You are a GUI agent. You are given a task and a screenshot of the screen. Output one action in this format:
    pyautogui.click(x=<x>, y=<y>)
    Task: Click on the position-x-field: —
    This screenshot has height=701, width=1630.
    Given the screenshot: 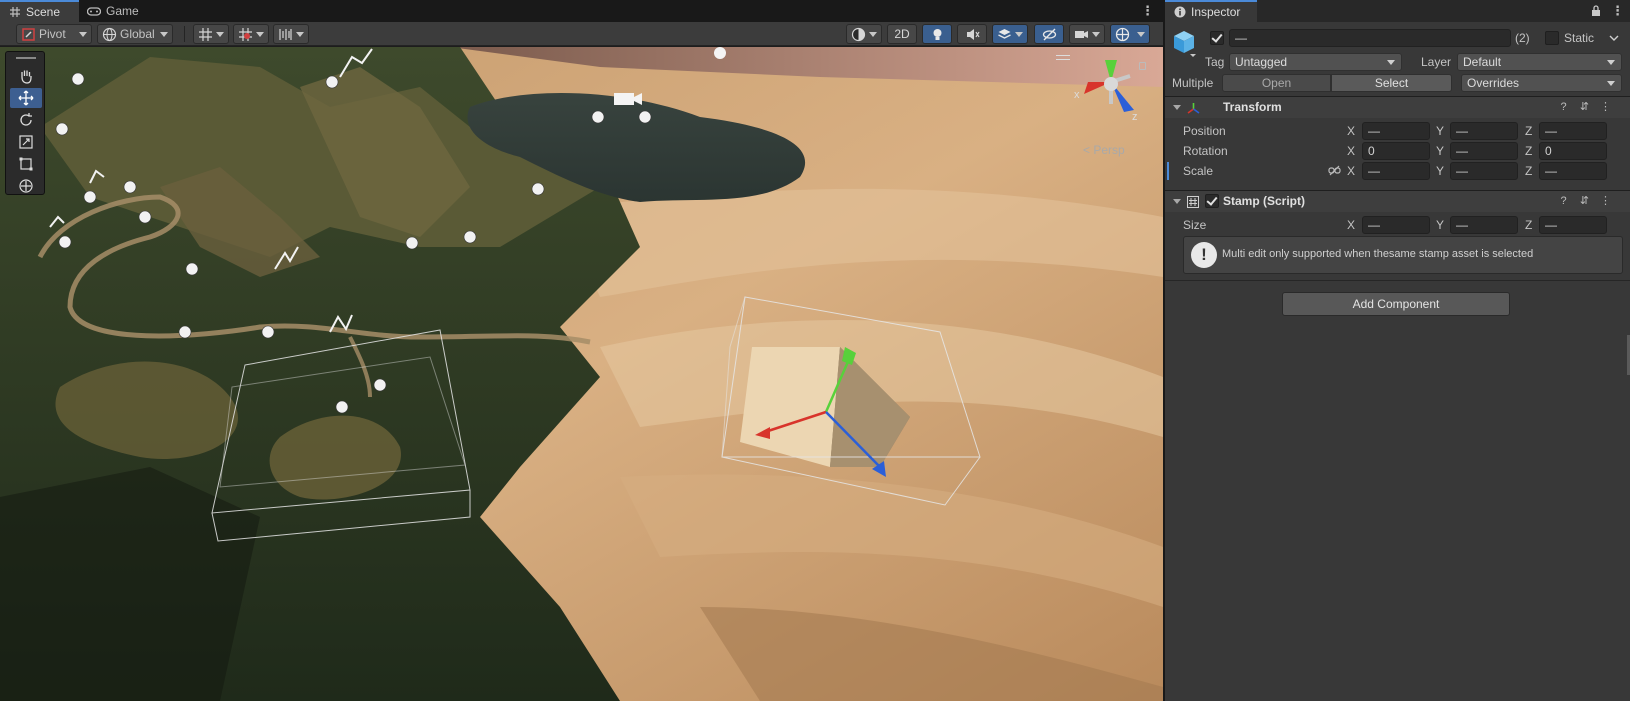 What is the action you would take?
    pyautogui.click(x=1396, y=131)
    